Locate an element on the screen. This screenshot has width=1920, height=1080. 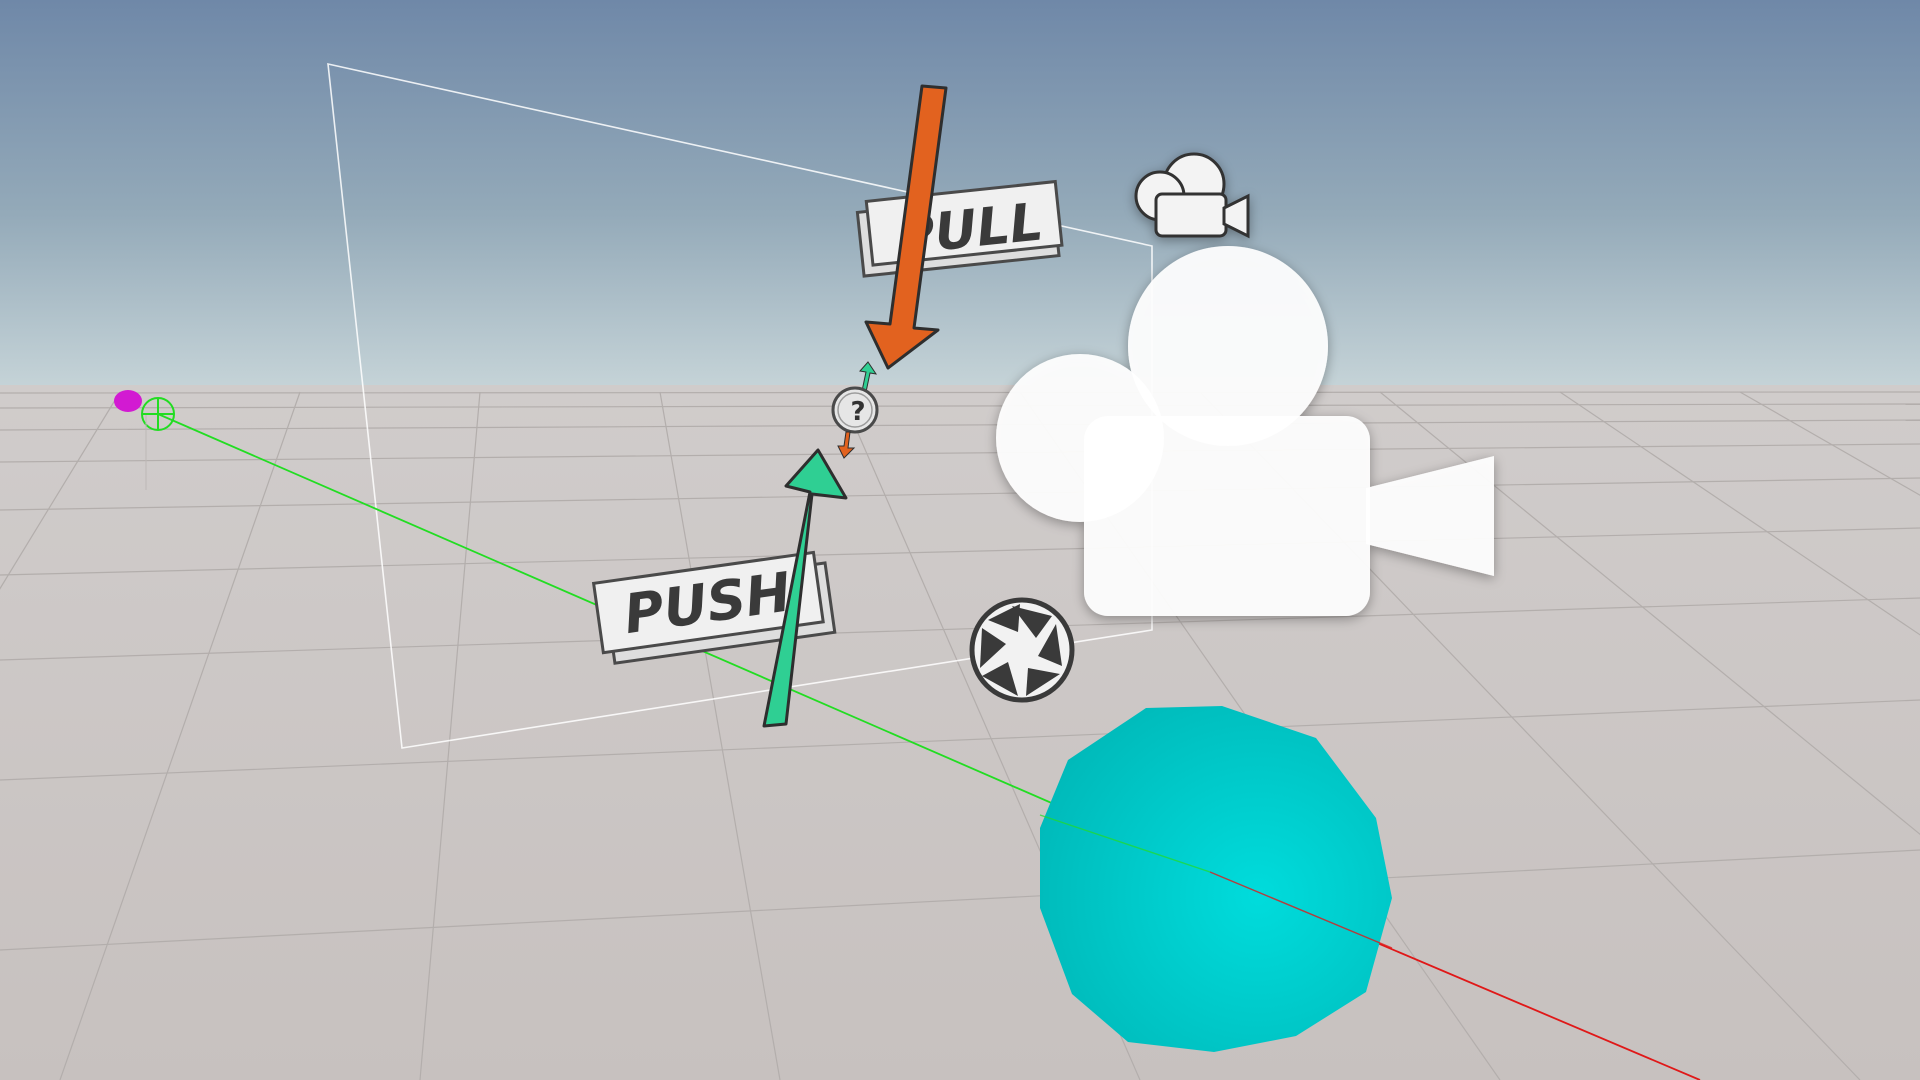
crosshair-icon is located at coordinates (158, 414).